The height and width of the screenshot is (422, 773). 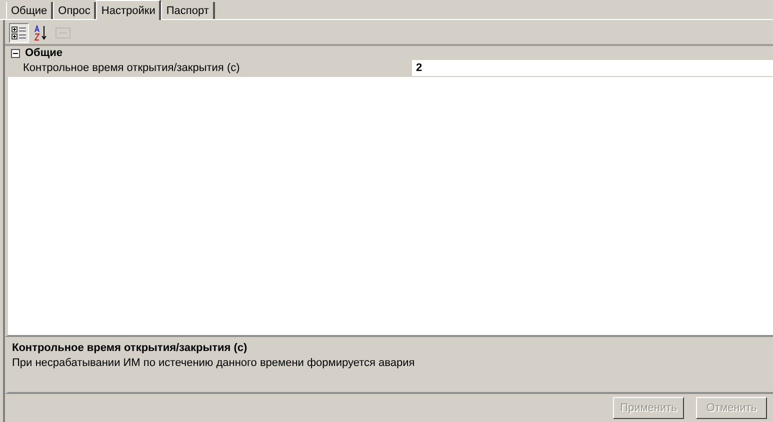 I want to click on description-title: Контрольное время открытия/закрытия (c), so click(x=130, y=348).